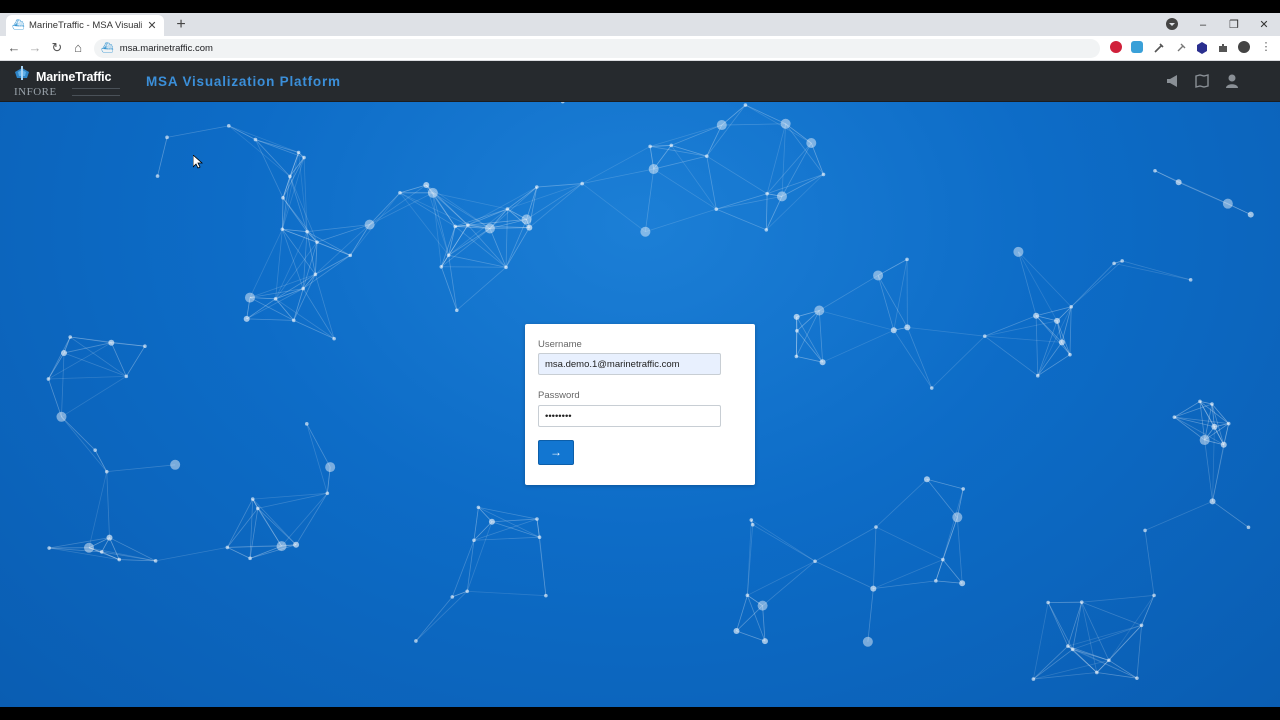 Image resolution: width=1280 pixels, height=720 pixels. What do you see at coordinates (1173, 81) in the screenshot?
I see `megaphone-icon` at bounding box center [1173, 81].